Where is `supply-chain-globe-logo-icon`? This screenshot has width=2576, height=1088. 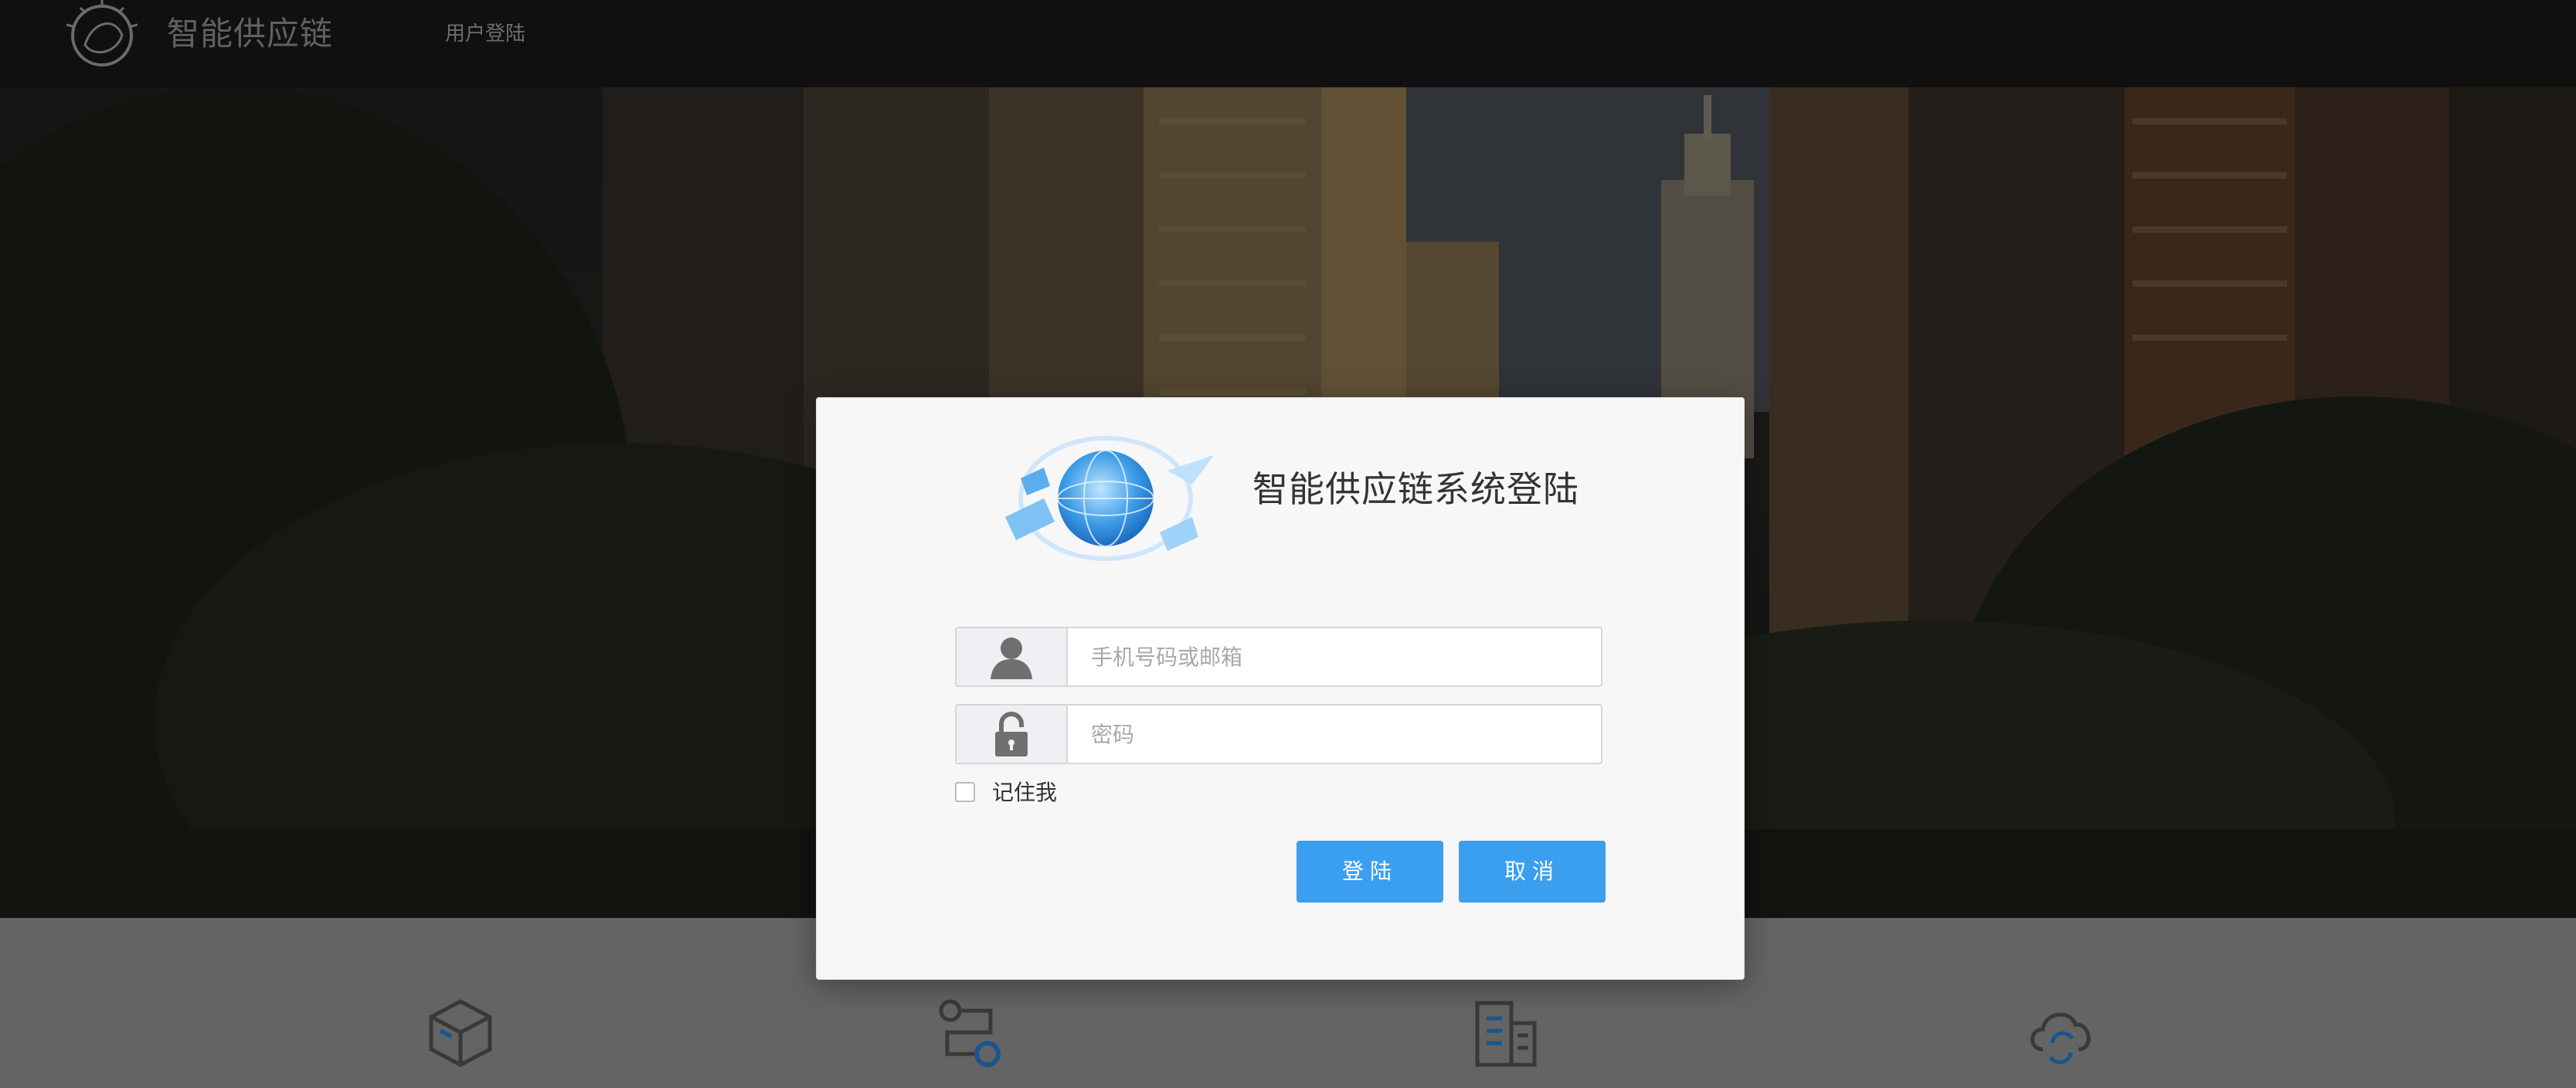 supply-chain-globe-logo-icon is located at coordinates (1109, 498).